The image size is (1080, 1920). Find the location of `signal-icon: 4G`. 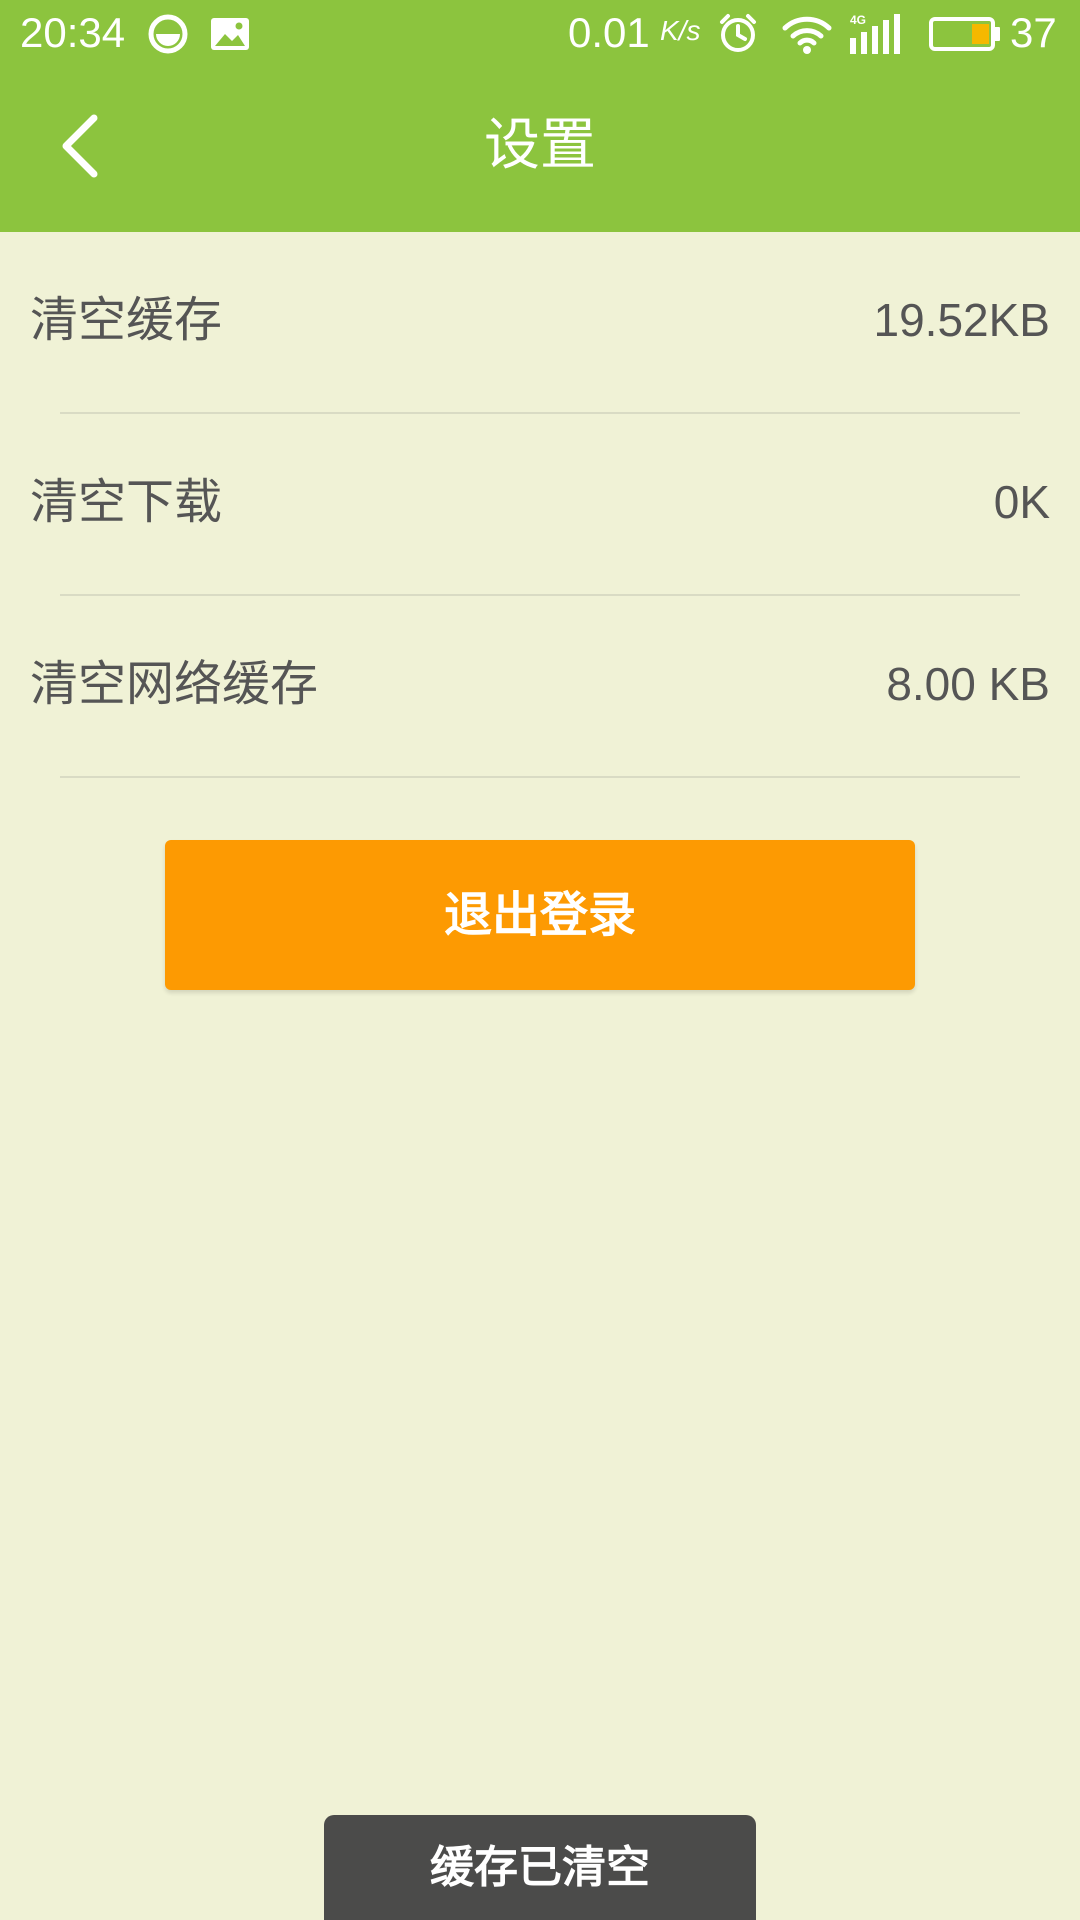

signal-icon: 4G is located at coordinates (877, 34).